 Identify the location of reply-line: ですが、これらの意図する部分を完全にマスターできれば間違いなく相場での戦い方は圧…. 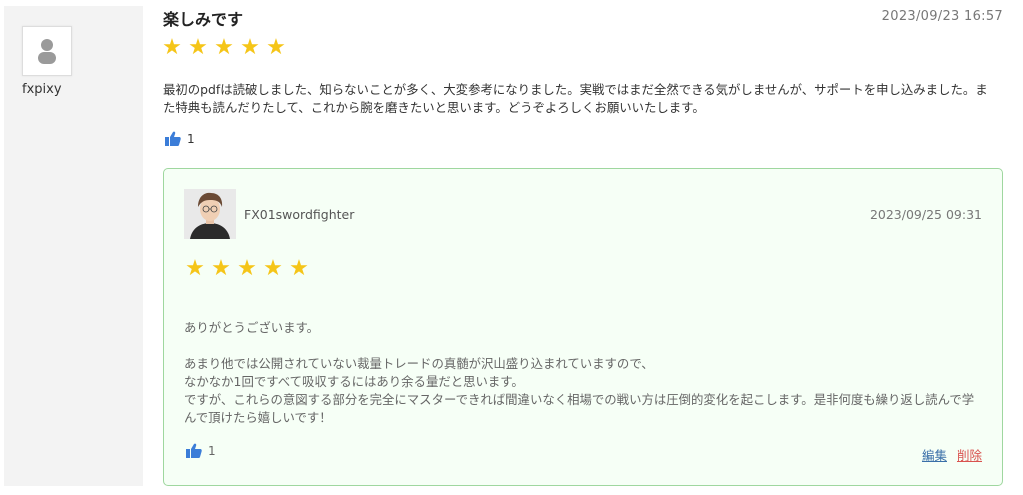
(579, 408).